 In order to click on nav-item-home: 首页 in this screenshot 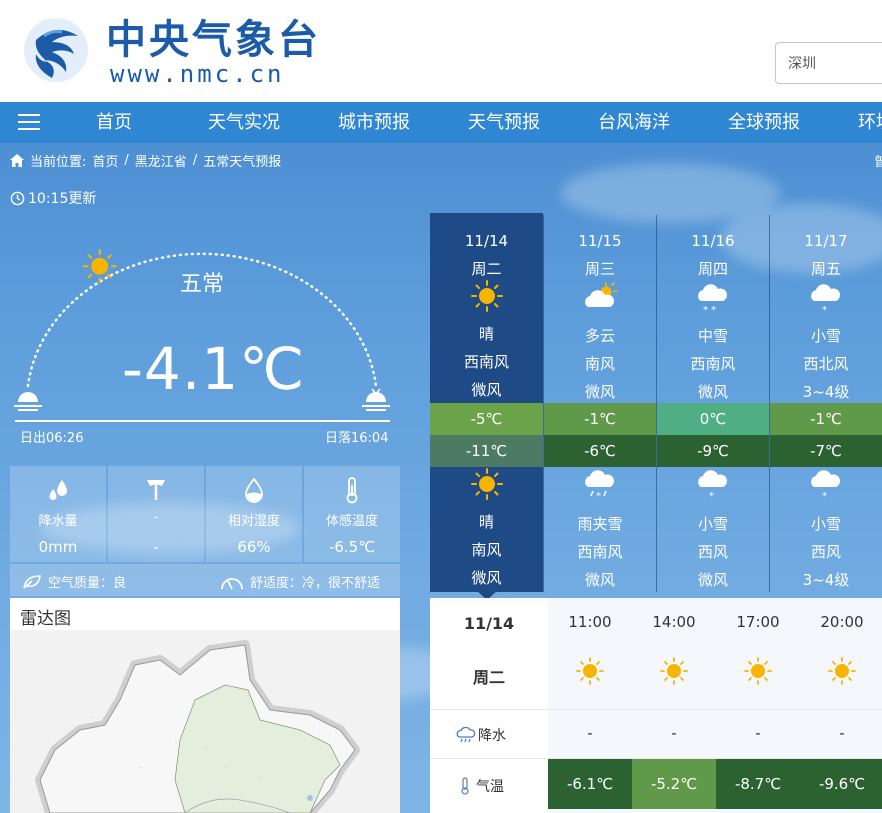, I will do `click(114, 122)`.